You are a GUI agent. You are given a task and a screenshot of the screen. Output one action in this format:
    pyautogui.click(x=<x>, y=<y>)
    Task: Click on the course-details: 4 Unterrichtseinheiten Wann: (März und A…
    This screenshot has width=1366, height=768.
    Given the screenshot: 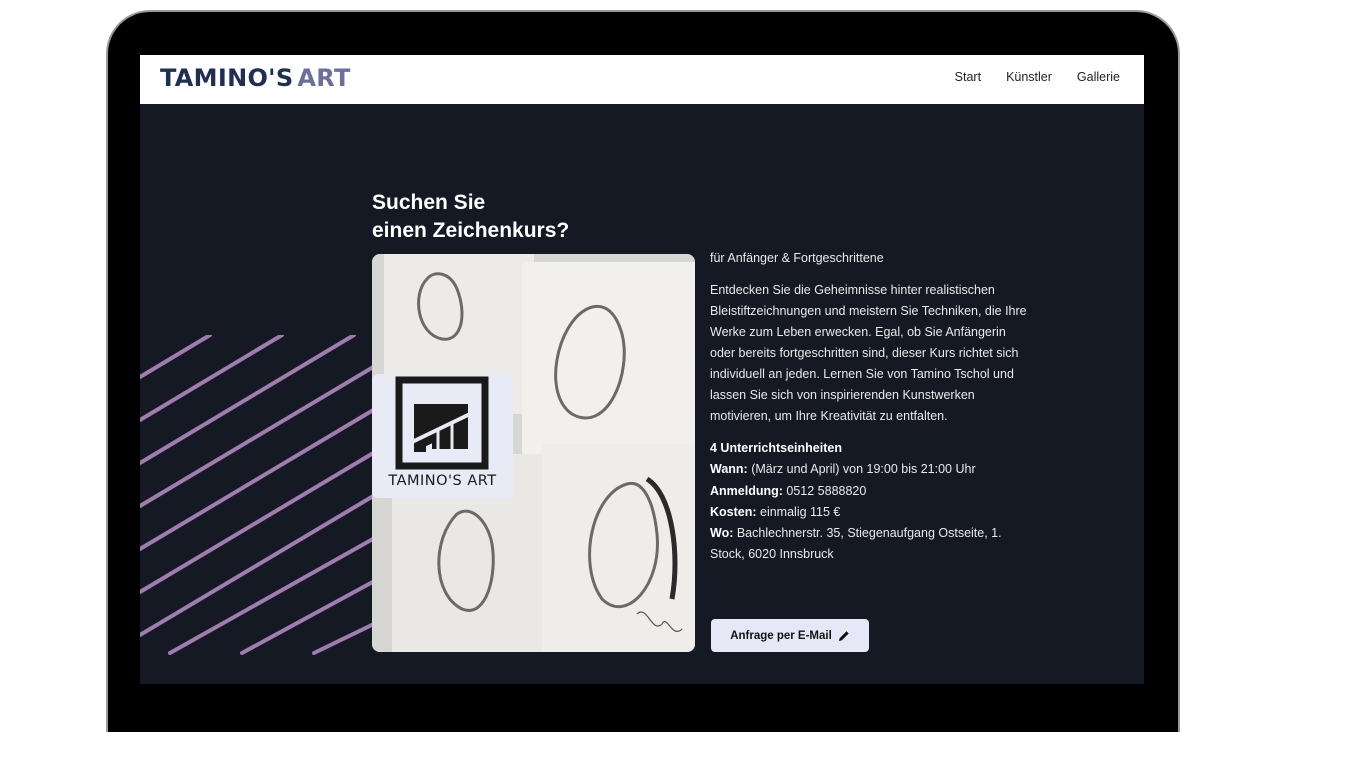 What is the action you would take?
    pyautogui.click(x=871, y=502)
    